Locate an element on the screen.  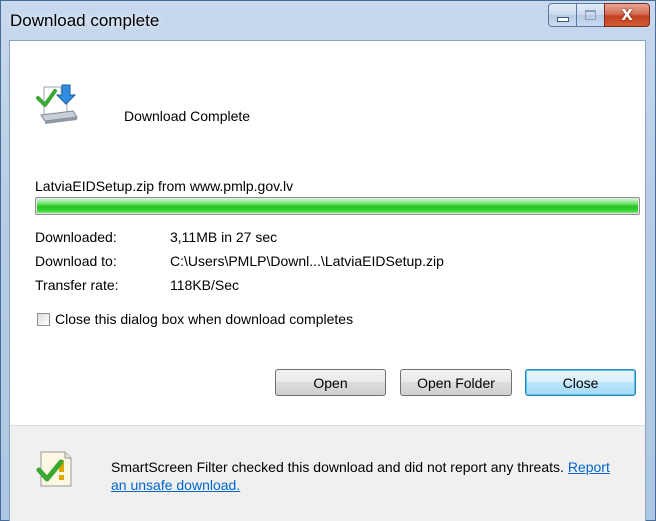
minimize-icon is located at coordinates (562, 19).